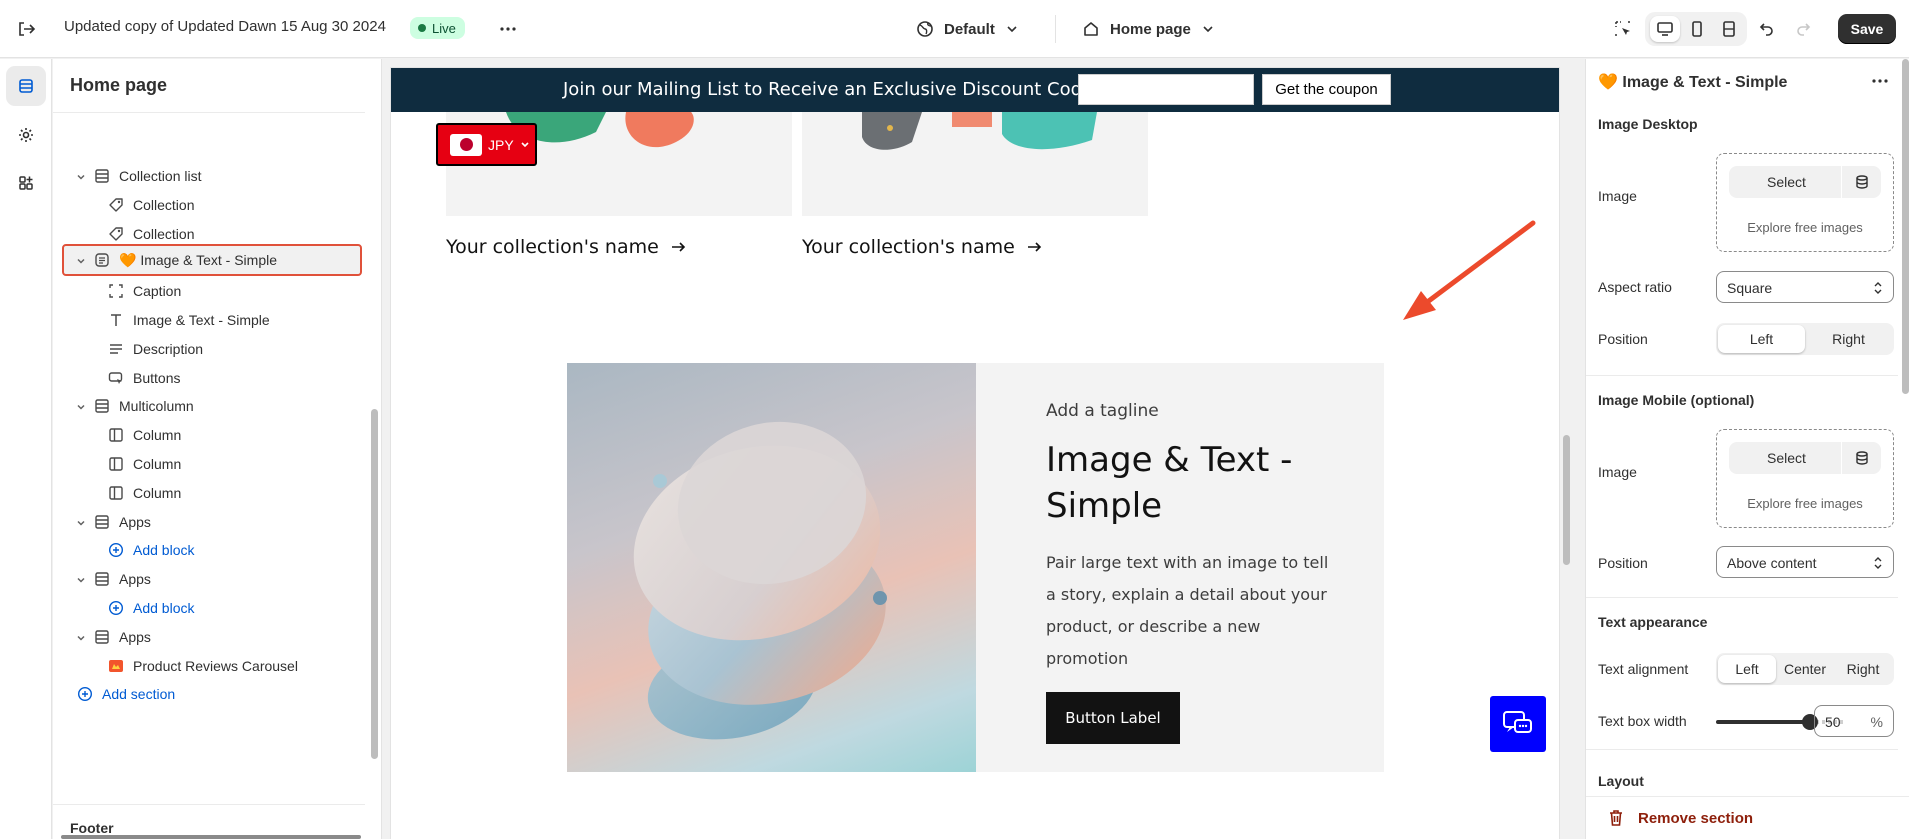 Image resolution: width=1909 pixels, height=839 pixels. What do you see at coordinates (1623, 29) in the screenshot?
I see `inspector-icon` at bounding box center [1623, 29].